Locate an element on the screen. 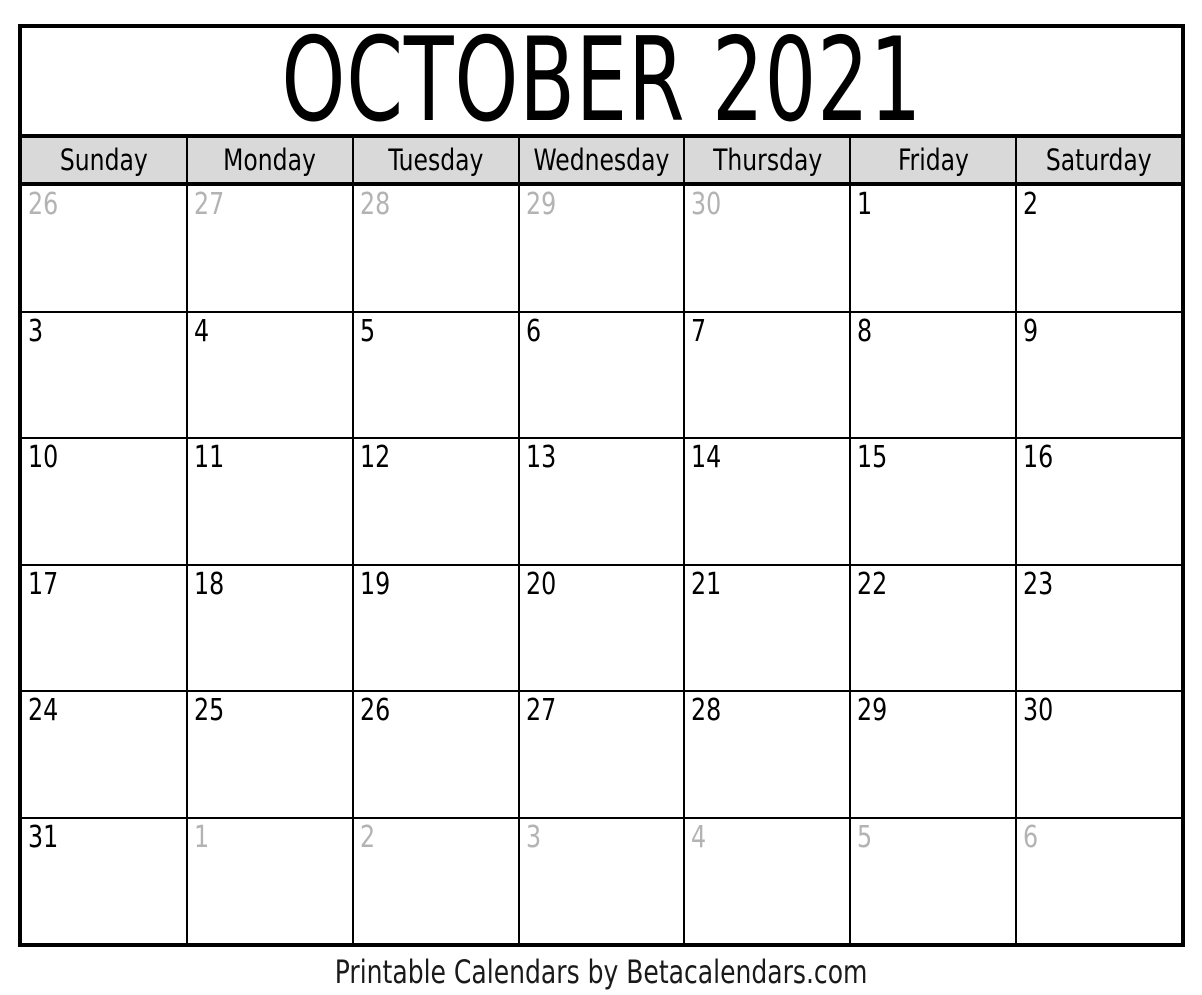 This screenshot has width=1202, height=995. day-number: 9 is located at coordinates (1031, 331).